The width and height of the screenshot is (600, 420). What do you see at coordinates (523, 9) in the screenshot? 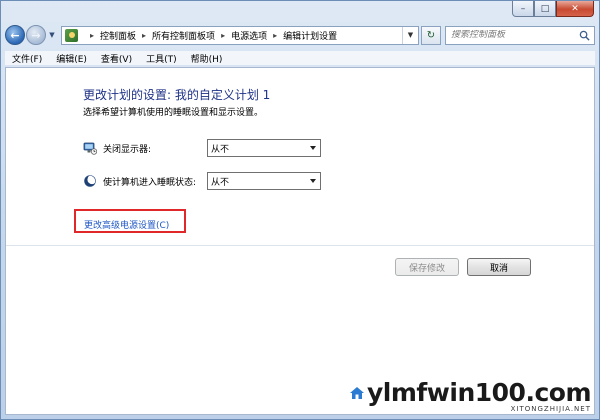
I see `minimize-button: –` at bounding box center [523, 9].